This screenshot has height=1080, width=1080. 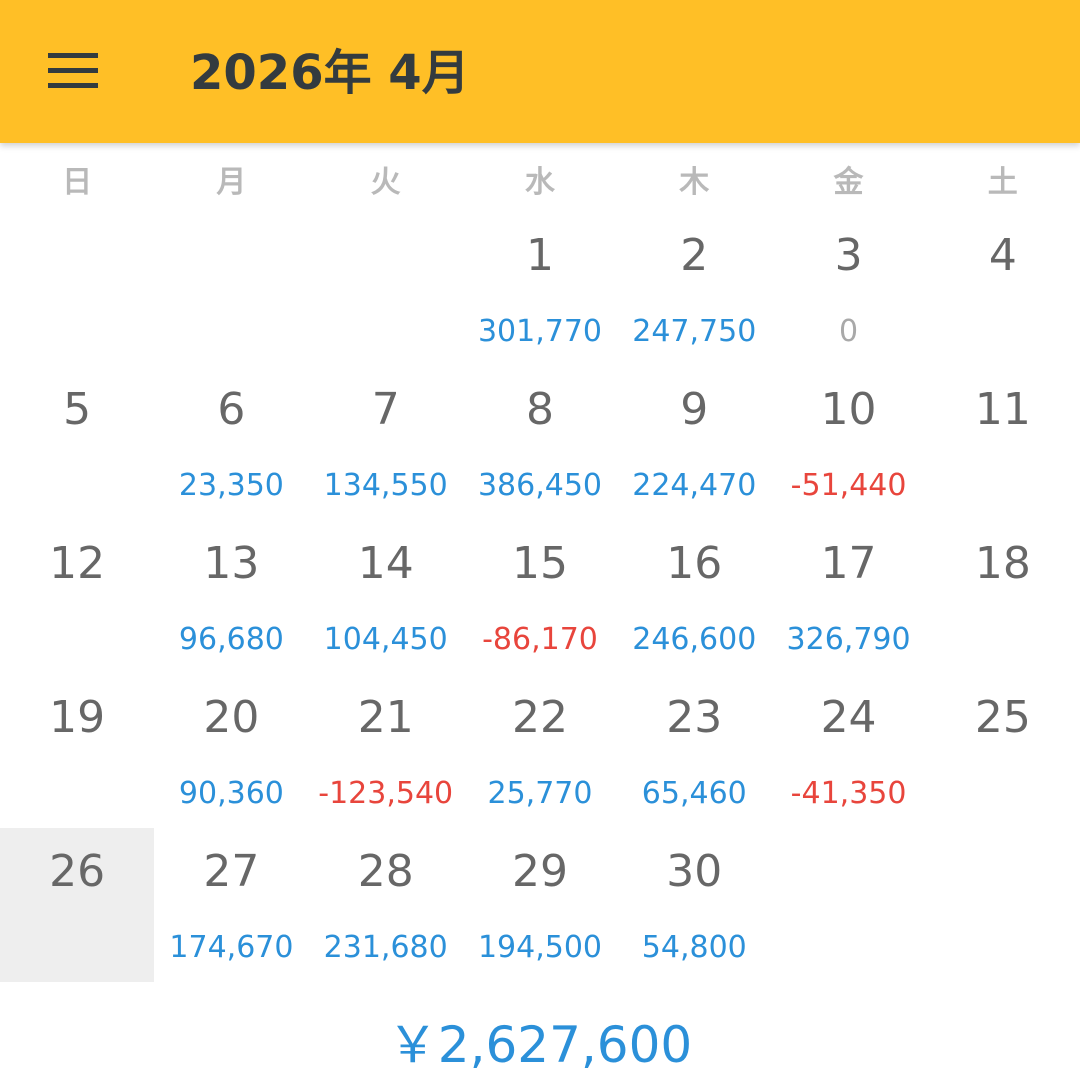 I want to click on day-cell: 18, so click(x=1003, y=597).